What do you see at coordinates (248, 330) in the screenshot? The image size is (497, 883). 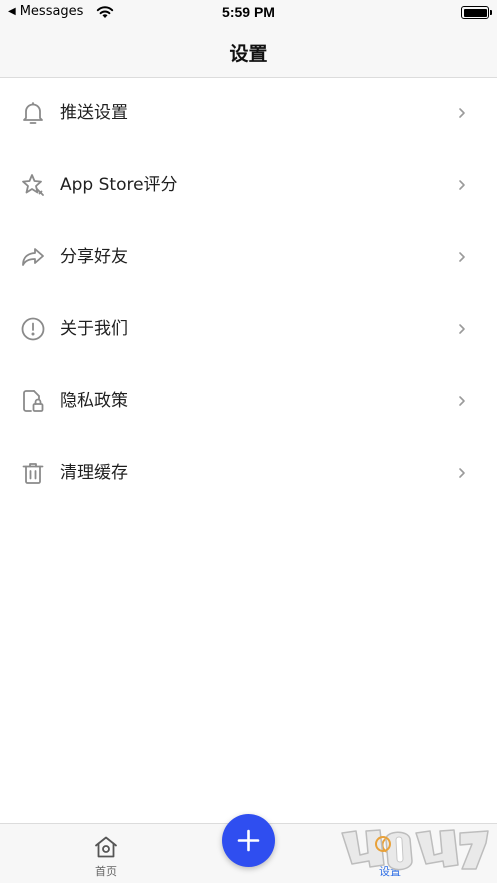 I see `settings-row-about: 关于我们` at bounding box center [248, 330].